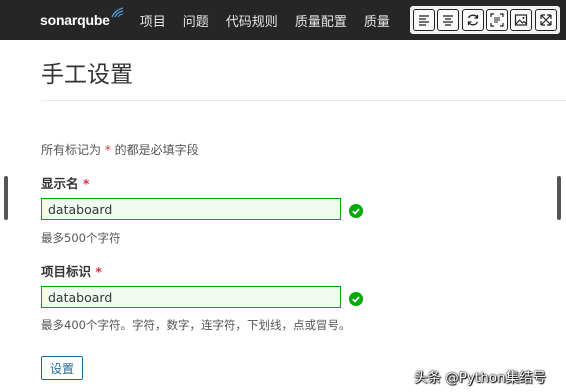 This screenshot has width=566, height=392. I want to click on nav-rules: 代码规则, so click(252, 20).